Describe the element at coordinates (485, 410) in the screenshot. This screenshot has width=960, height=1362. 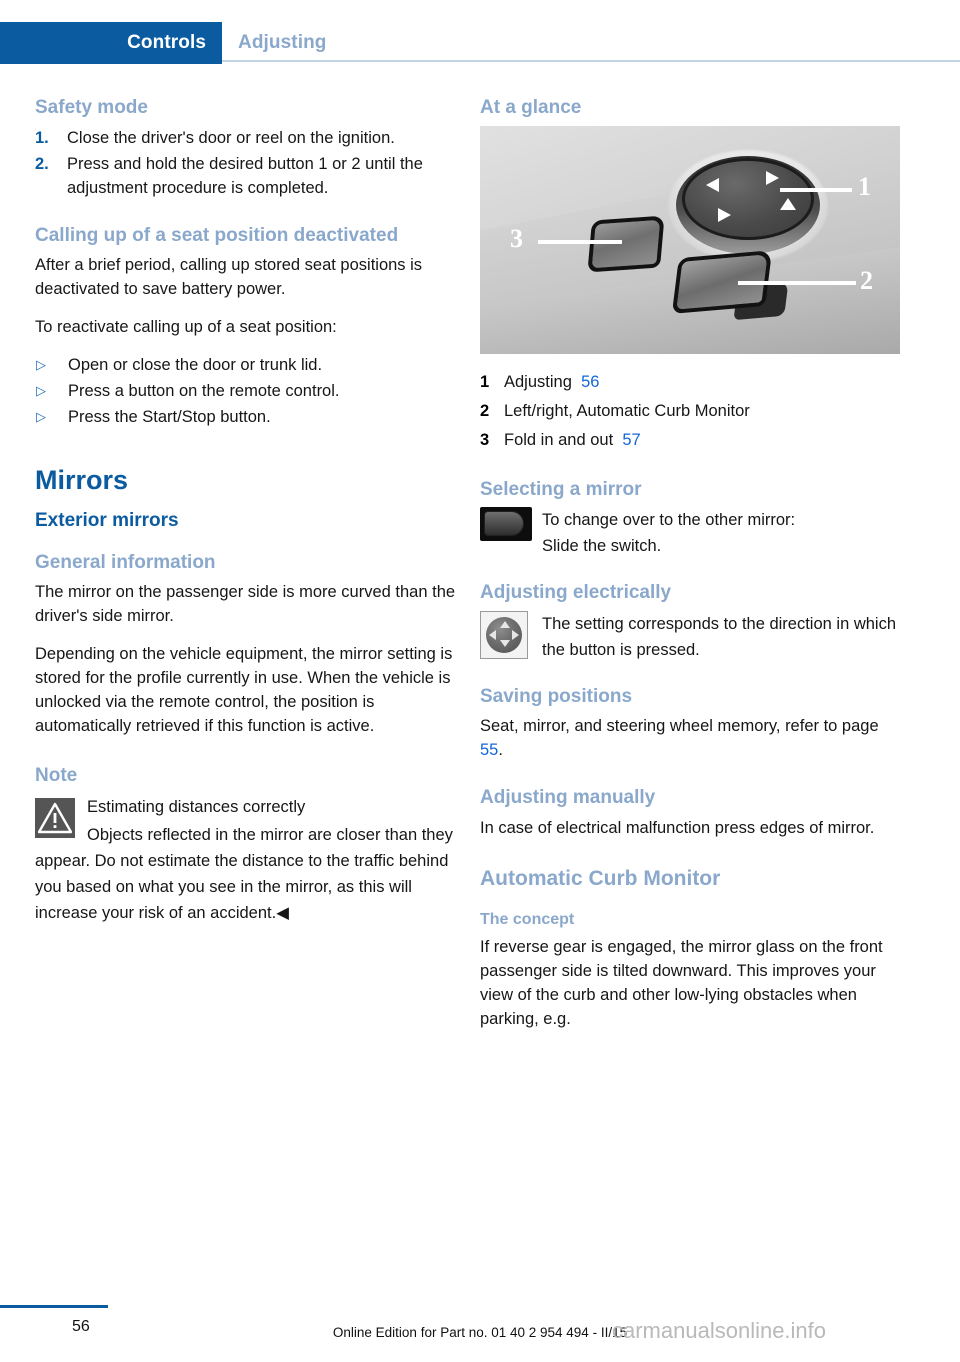
I see `legend-number: 2` at that location.